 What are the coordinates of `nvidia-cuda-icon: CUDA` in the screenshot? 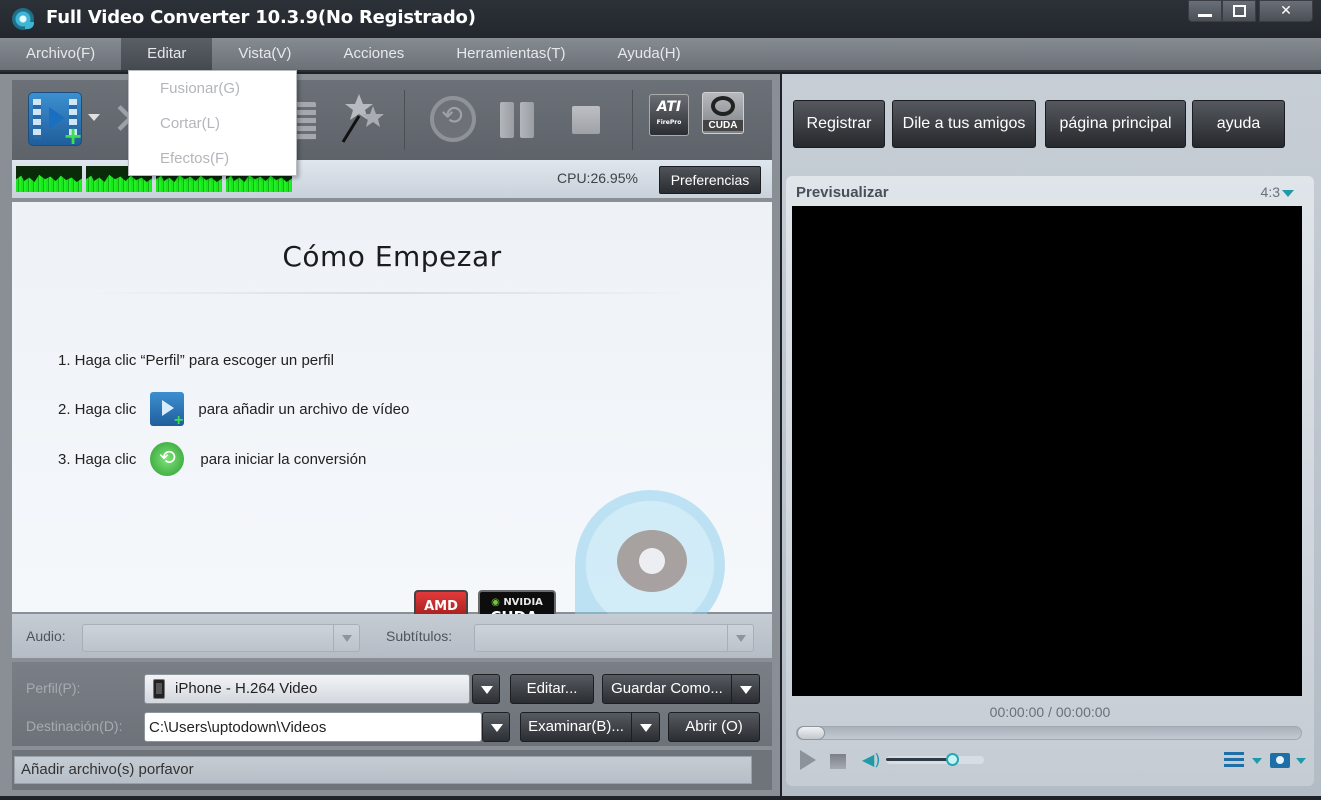 It's located at (723, 113).